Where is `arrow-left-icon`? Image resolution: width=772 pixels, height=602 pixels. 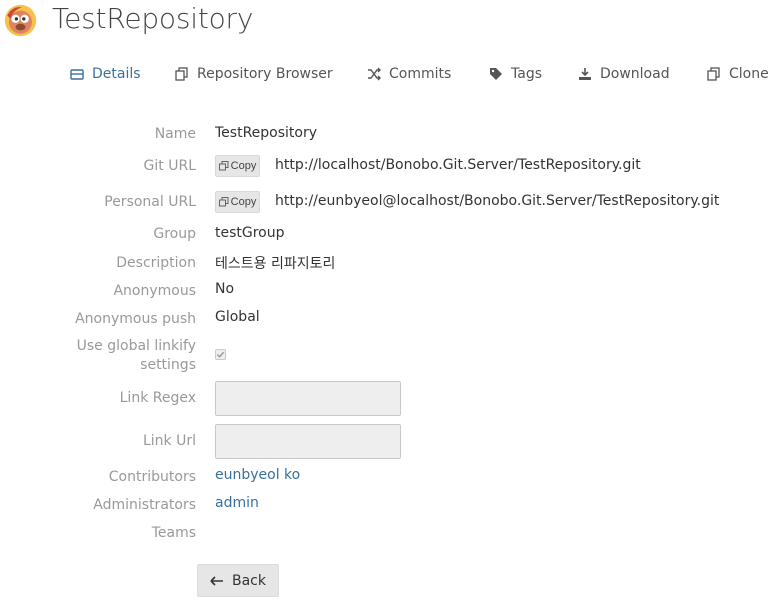 arrow-left-icon is located at coordinates (216, 580).